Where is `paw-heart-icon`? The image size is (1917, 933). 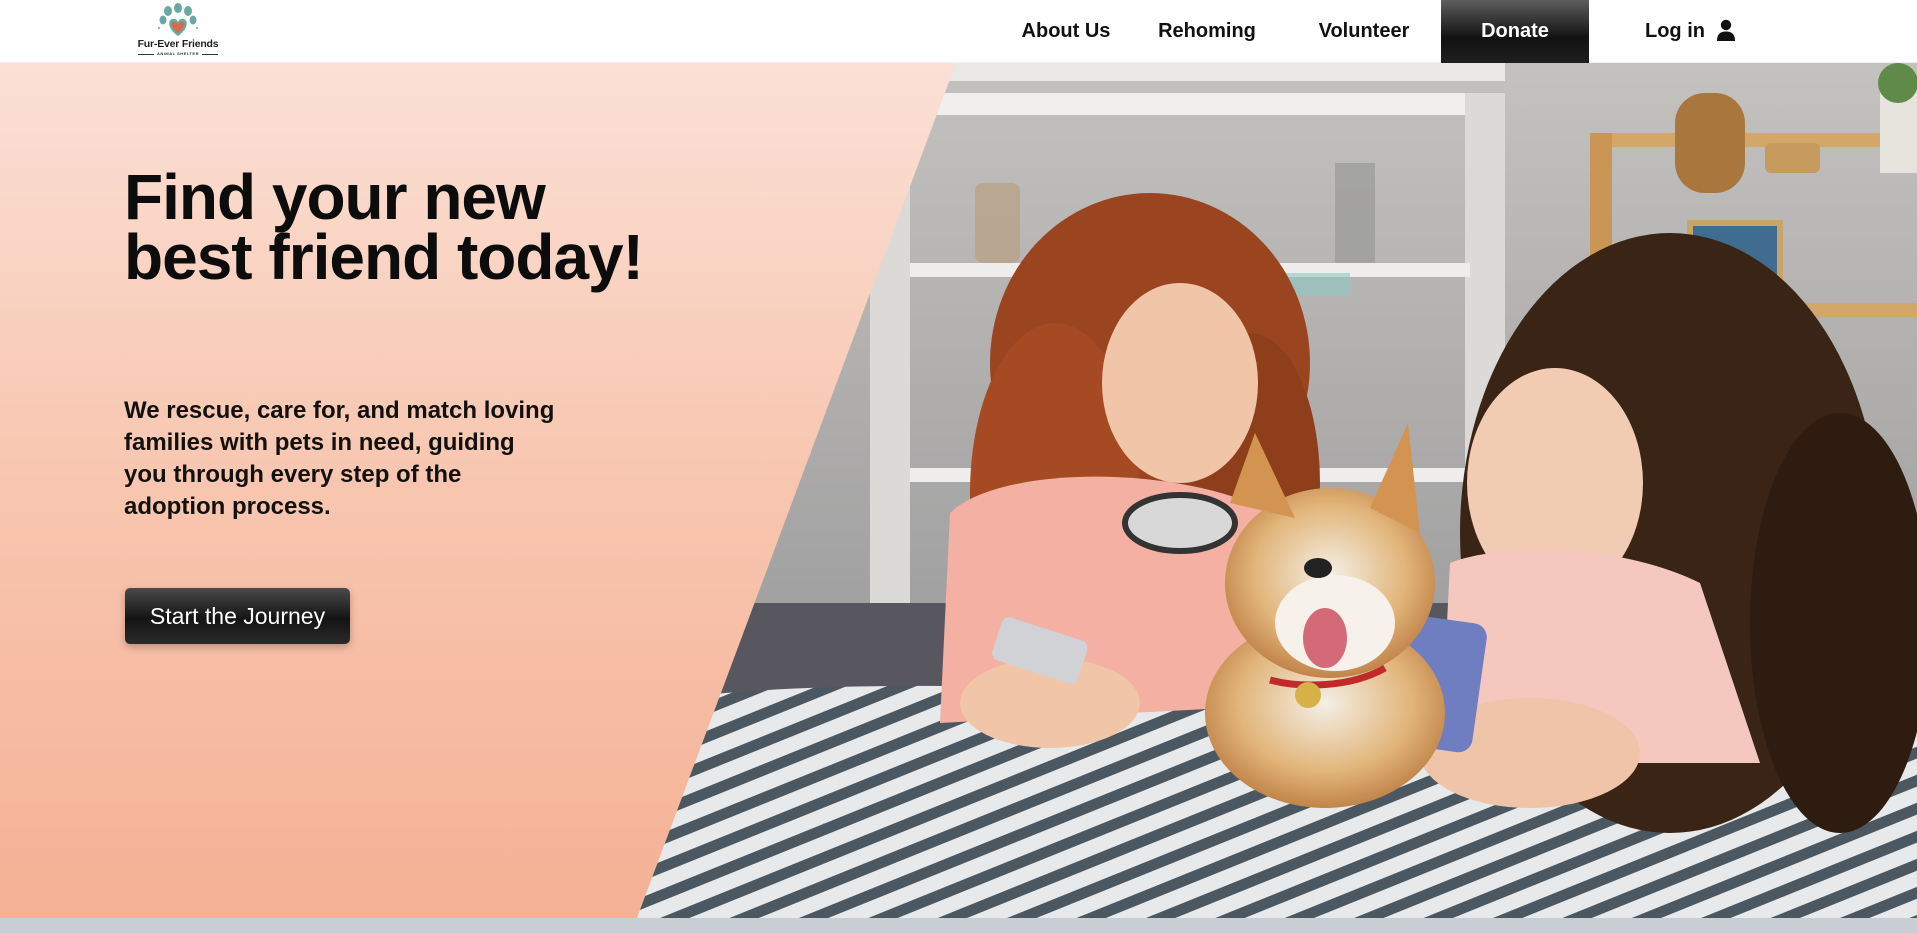
paw-heart-icon is located at coordinates (178, 19).